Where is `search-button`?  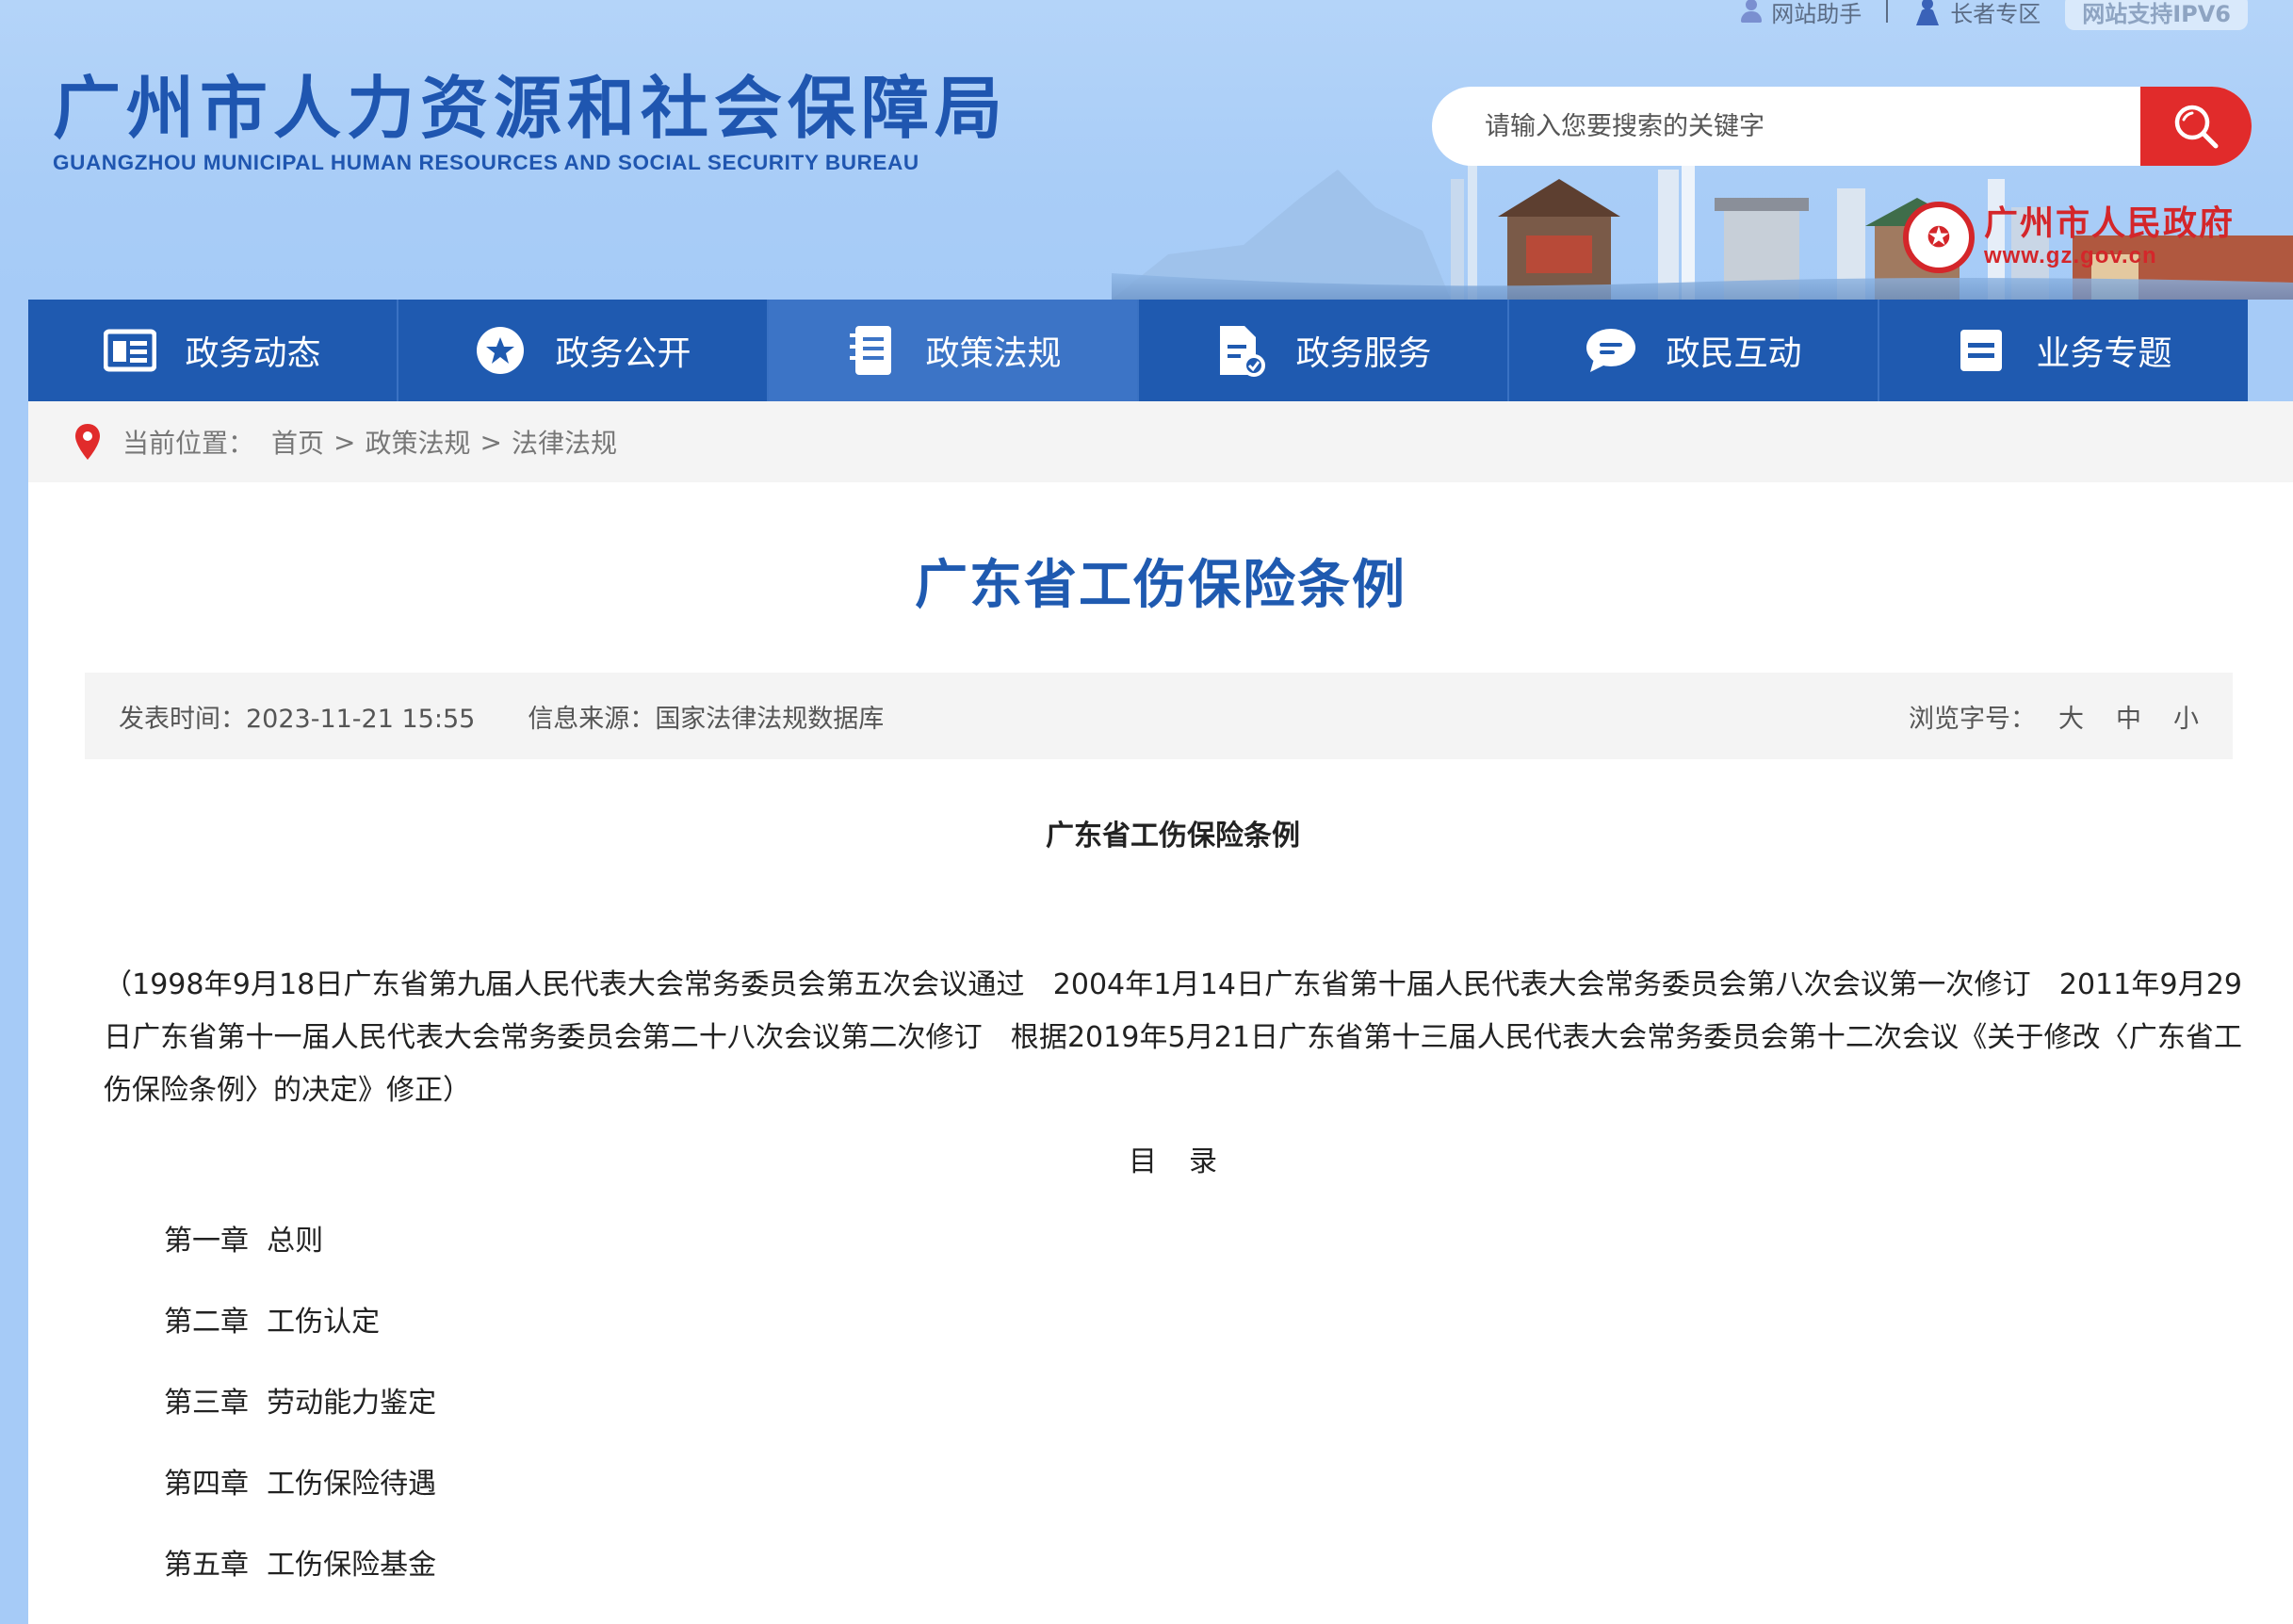 search-button is located at coordinates (2196, 126).